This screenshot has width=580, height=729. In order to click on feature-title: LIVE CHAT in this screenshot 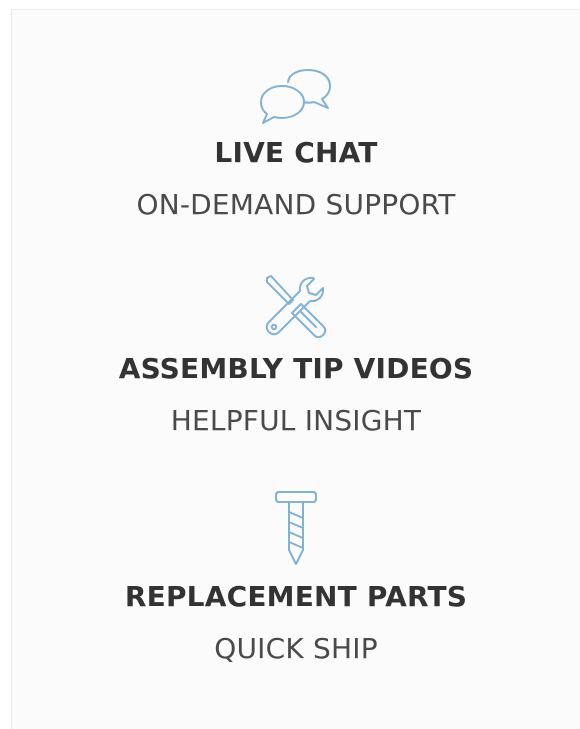, I will do `click(296, 152)`.